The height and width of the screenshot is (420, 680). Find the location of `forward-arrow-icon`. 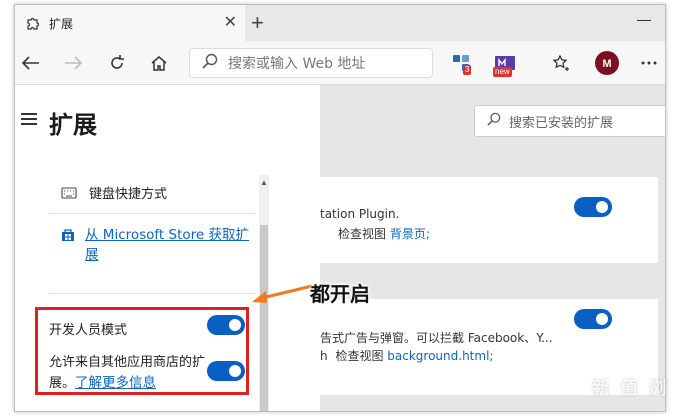

forward-arrow-icon is located at coordinates (73, 63).